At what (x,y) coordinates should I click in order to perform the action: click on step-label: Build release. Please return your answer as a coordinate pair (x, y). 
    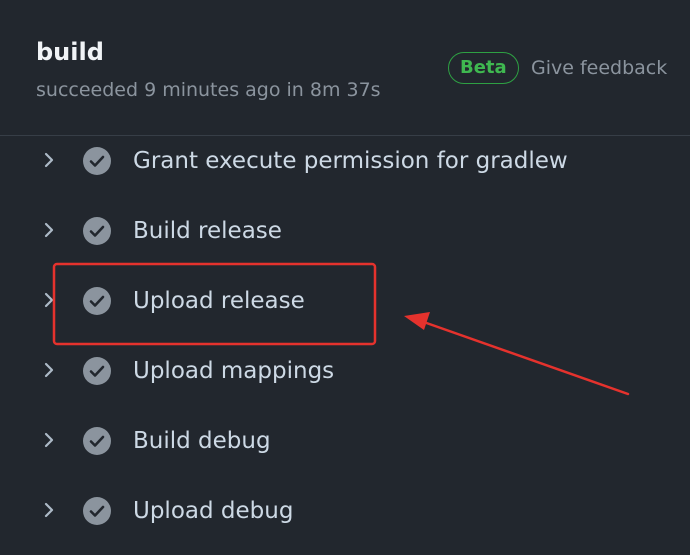
    Looking at the image, I should click on (207, 231).